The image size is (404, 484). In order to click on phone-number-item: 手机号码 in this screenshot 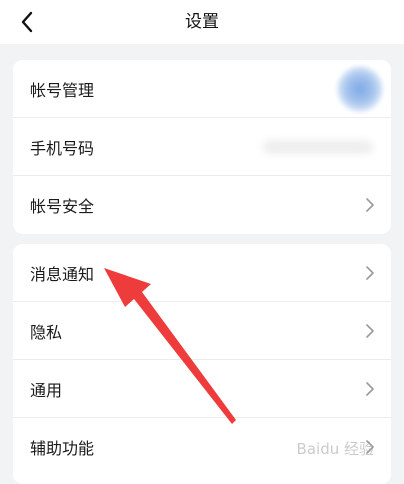, I will do `click(202, 147)`.